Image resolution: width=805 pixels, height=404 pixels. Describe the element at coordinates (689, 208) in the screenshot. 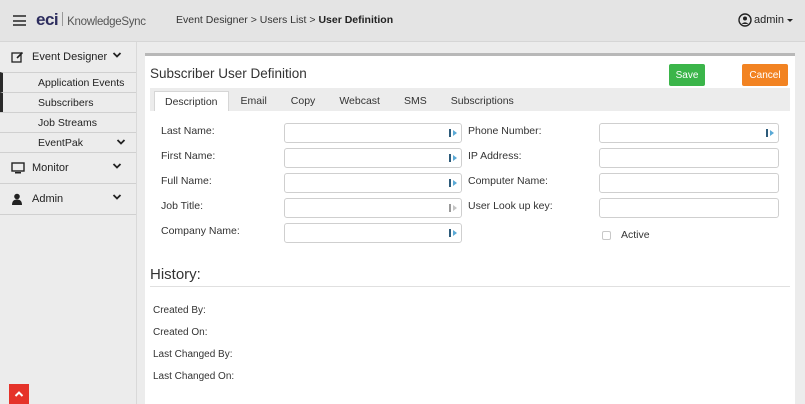

I see `user-lookup-key-input` at that location.